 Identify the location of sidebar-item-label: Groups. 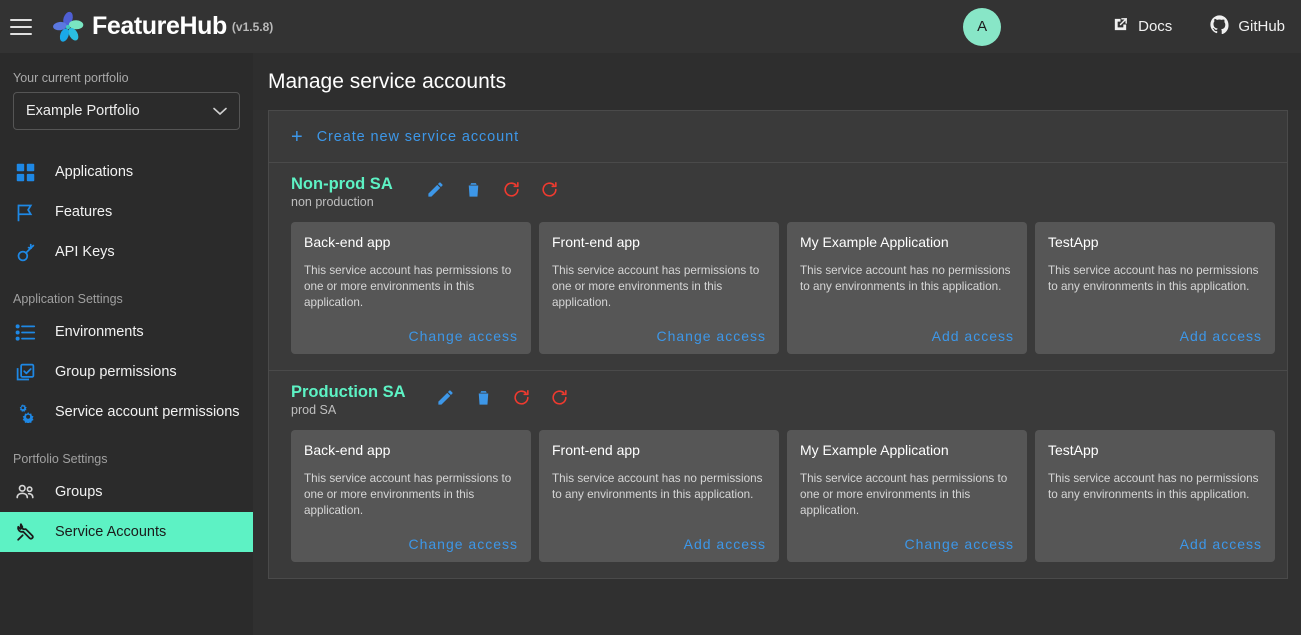
(79, 492).